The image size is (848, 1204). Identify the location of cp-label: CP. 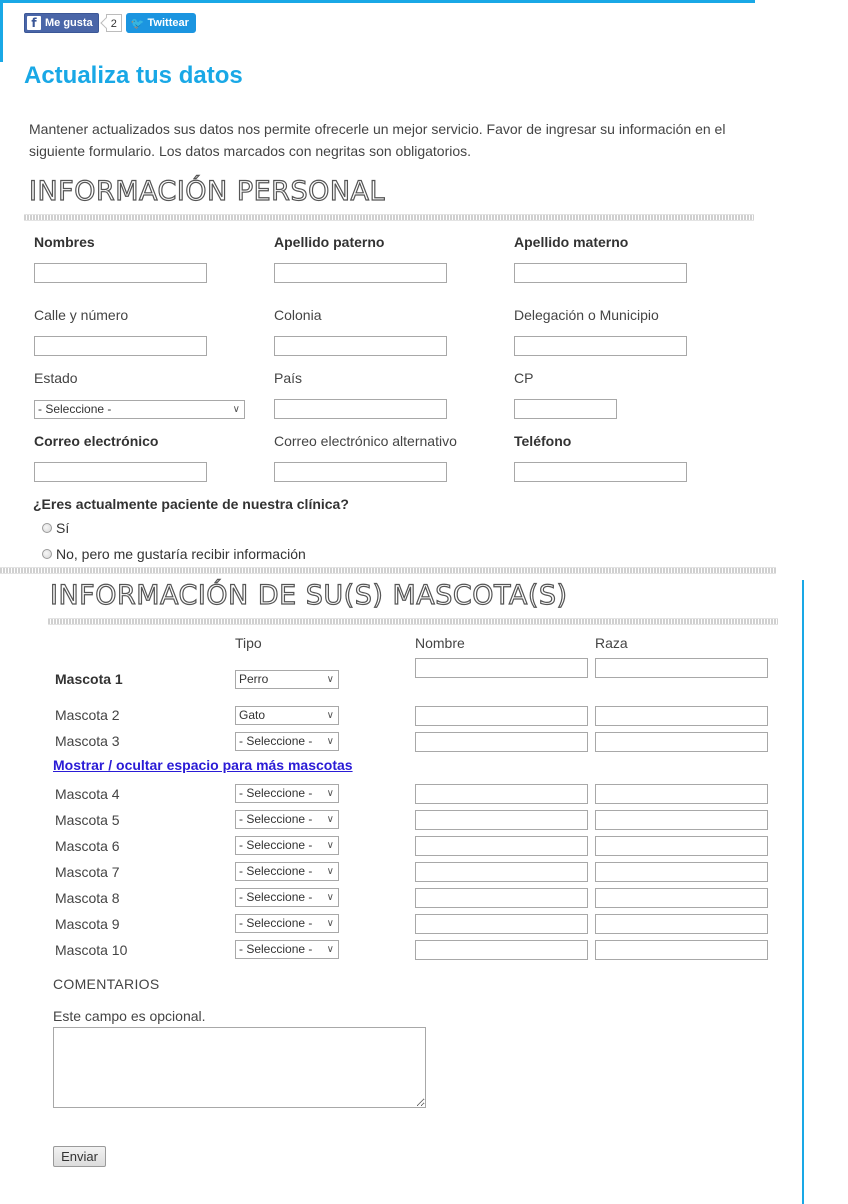
(524, 378).